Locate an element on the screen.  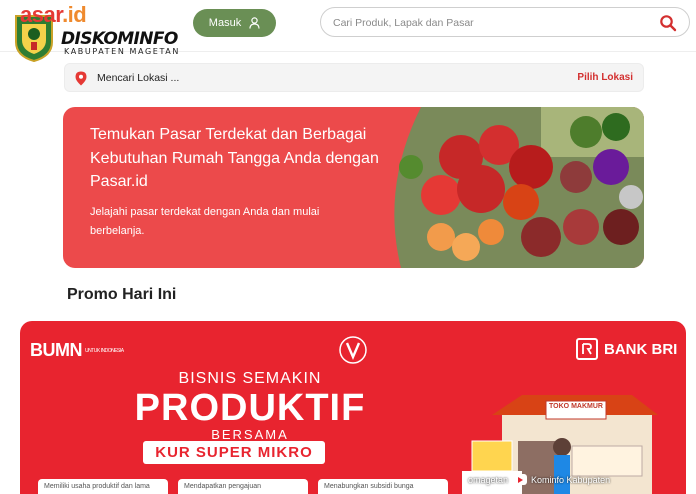
brand-logo: asar.id is located at coordinates (53, 15).